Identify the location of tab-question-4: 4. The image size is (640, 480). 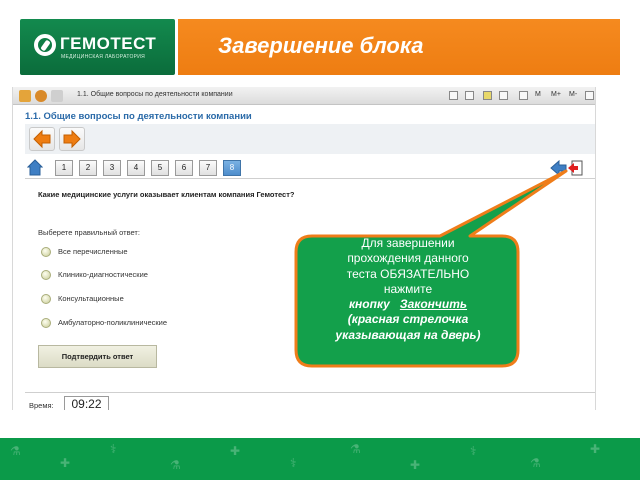
(136, 168).